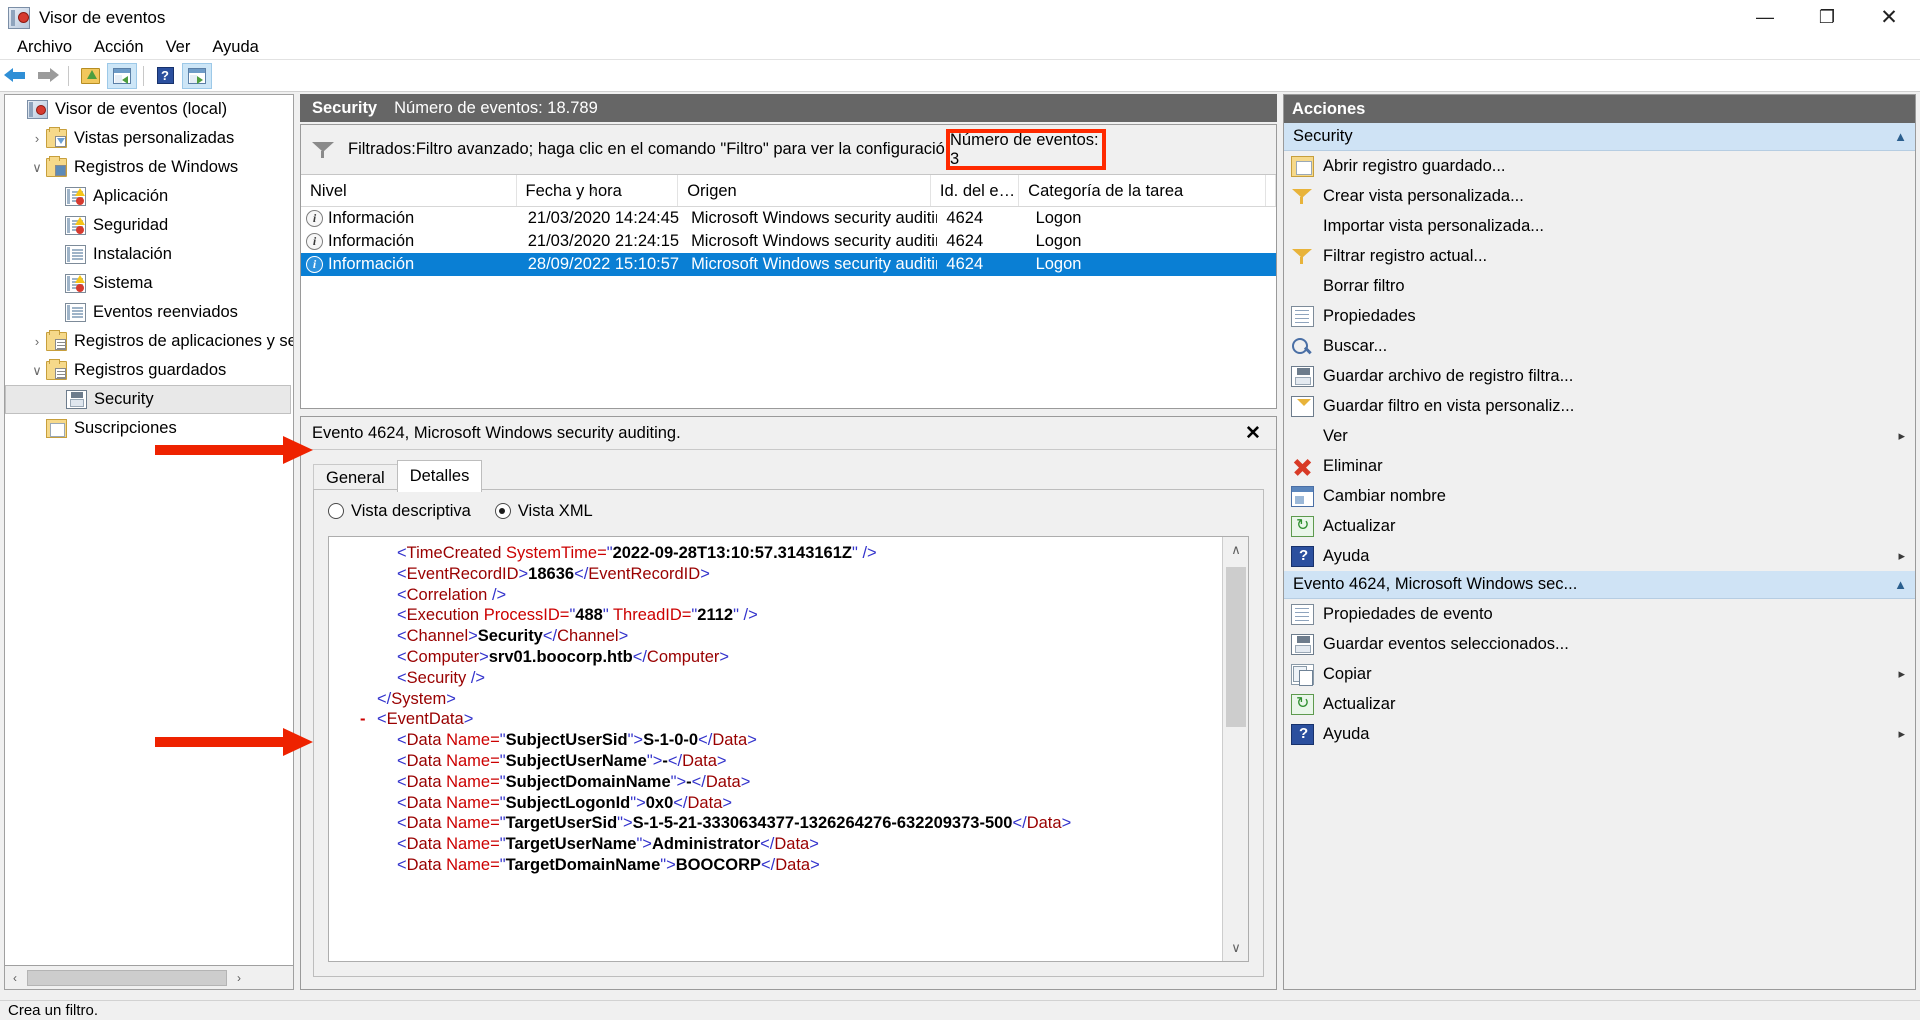  What do you see at coordinates (149, 167) in the screenshot?
I see `tree-item-registros-de-windows: ∨ Registros de Windows` at bounding box center [149, 167].